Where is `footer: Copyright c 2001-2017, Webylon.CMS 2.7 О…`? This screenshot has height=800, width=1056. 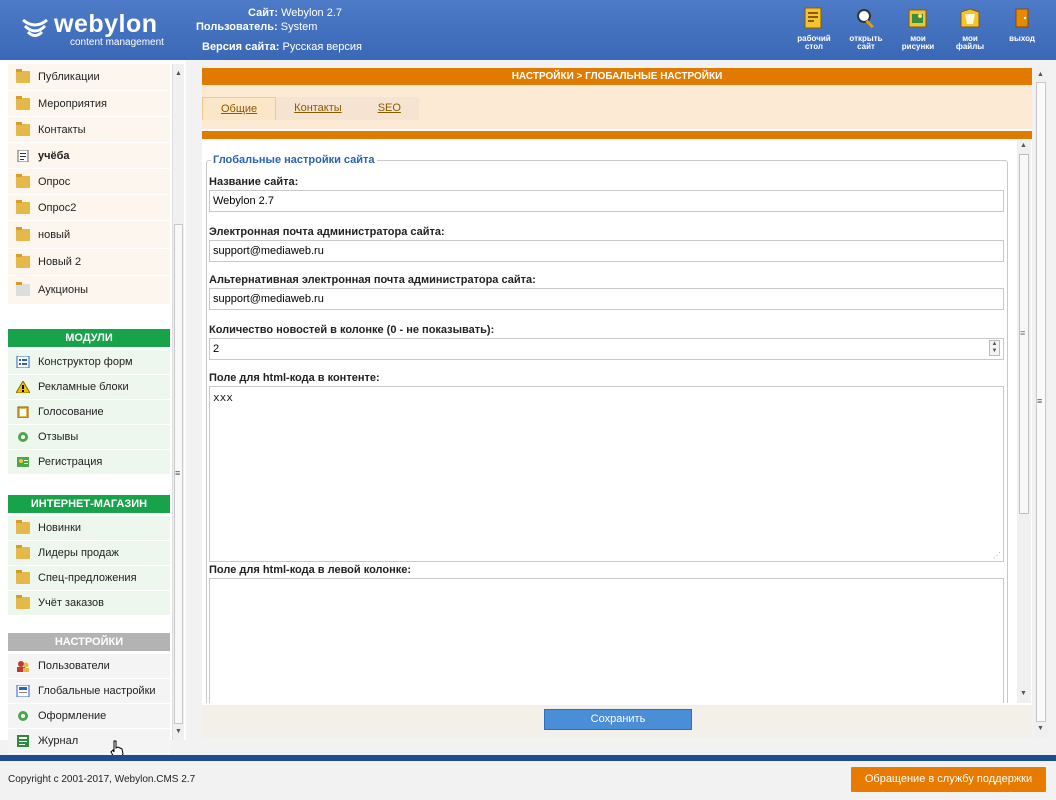
footer: Copyright c 2001-2017, Webylon.CMS 2.7 О… is located at coordinates (528, 780).